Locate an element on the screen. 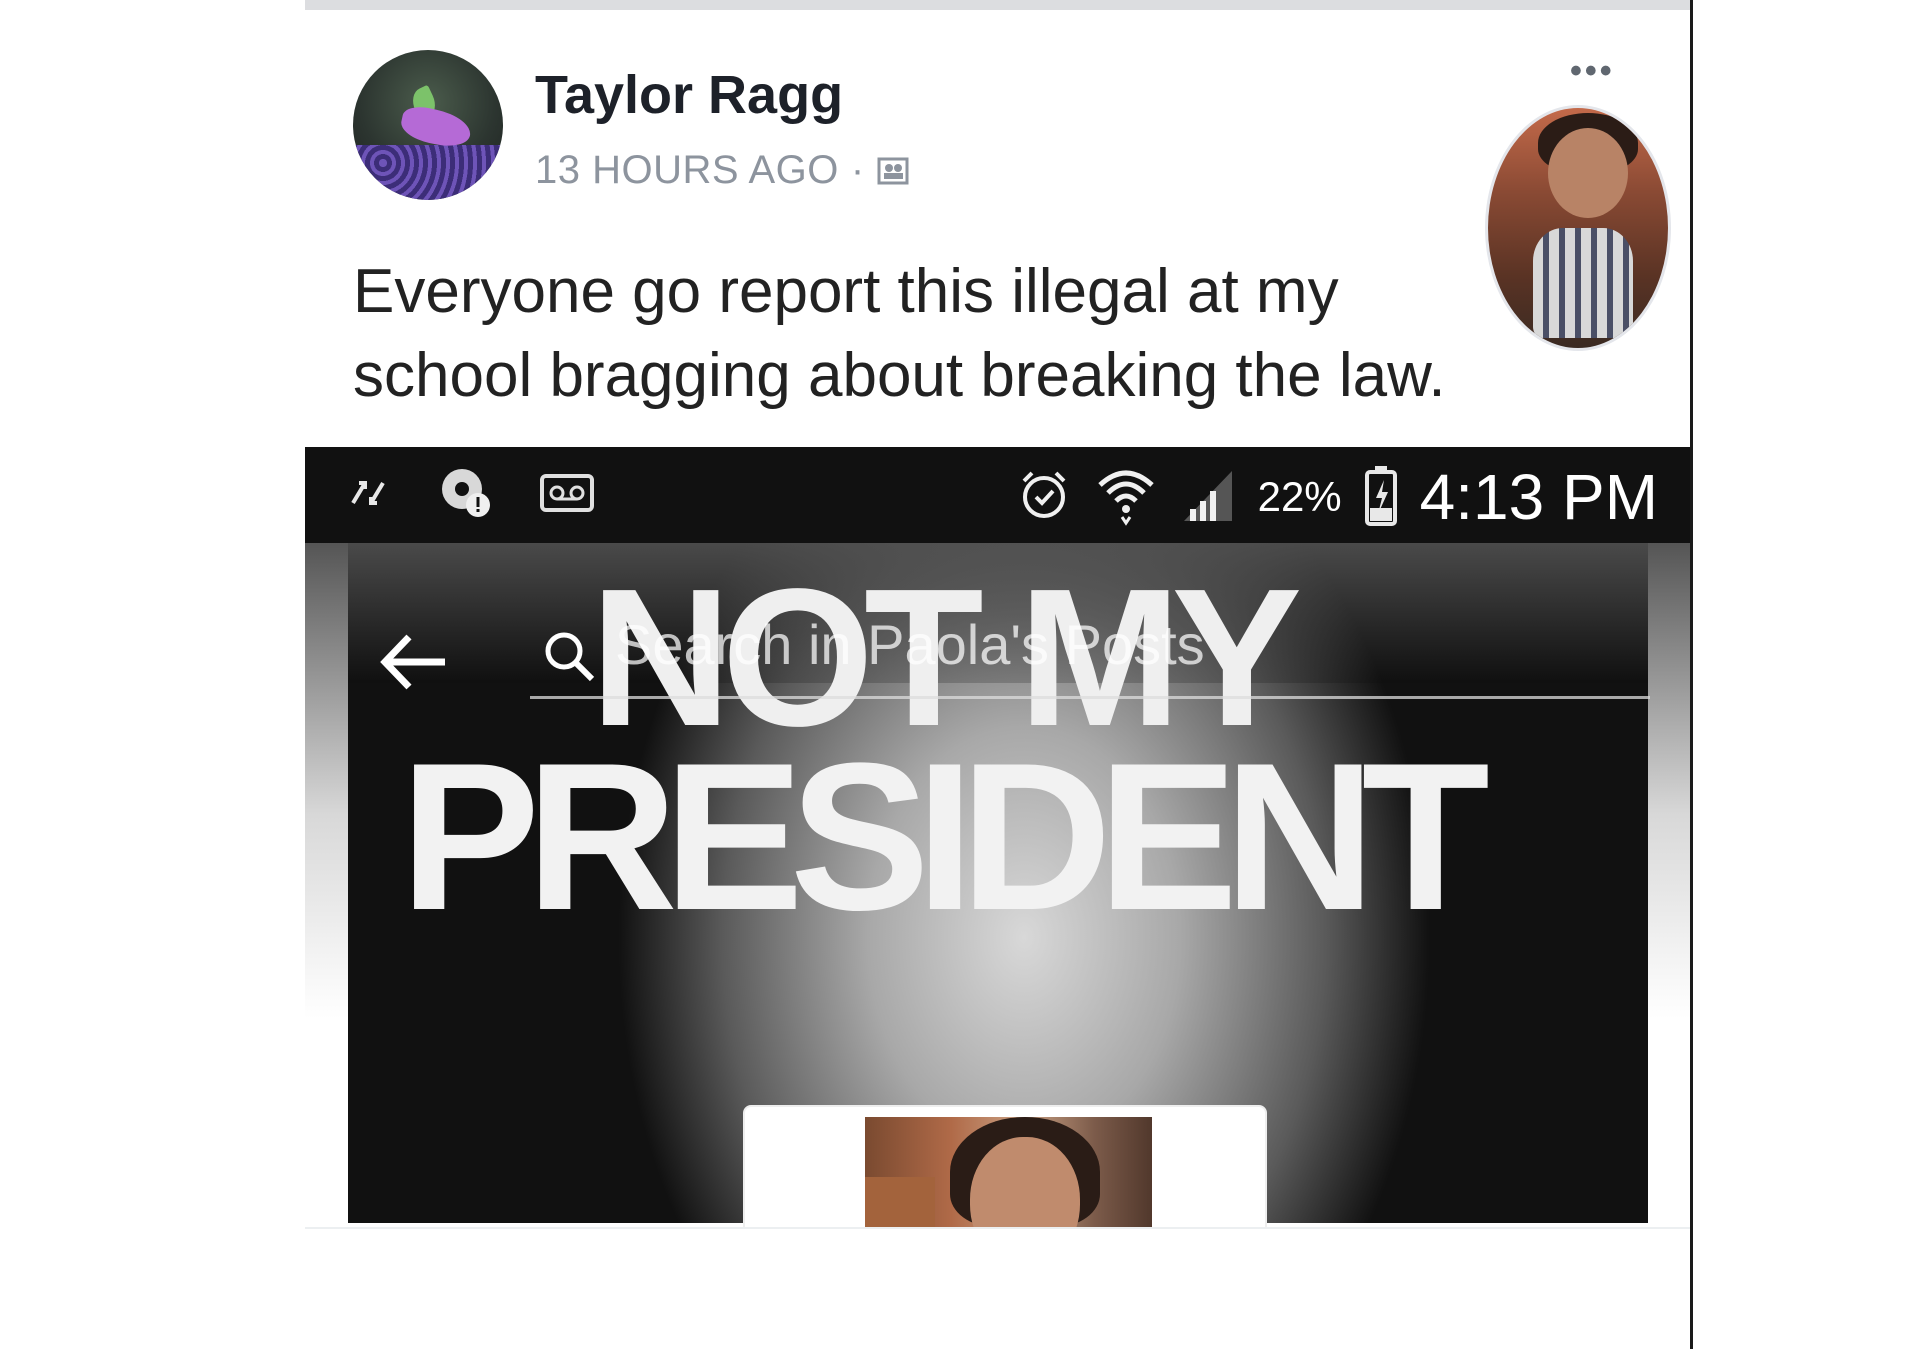 This screenshot has height=1349, width=1920. profile-picture is located at coordinates (1008, 1172).